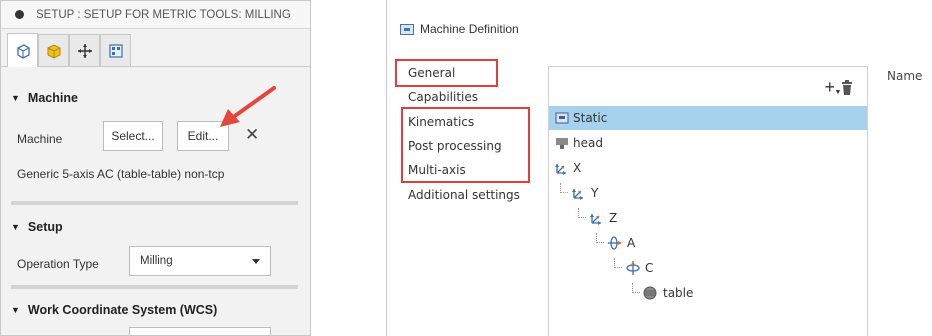  I want to click on operation-type-value: Milling, so click(156, 261).